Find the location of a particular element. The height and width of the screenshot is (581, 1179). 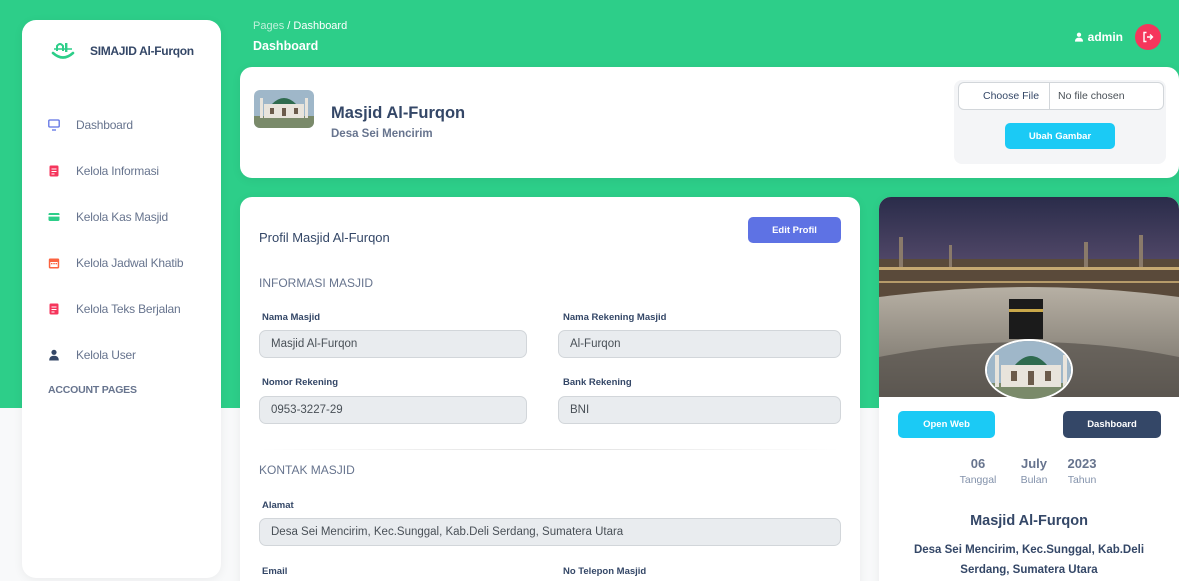

sidebar-item-kelola-teks-berjalan: Kelola Teks Berjalan is located at coordinates (121, 309).